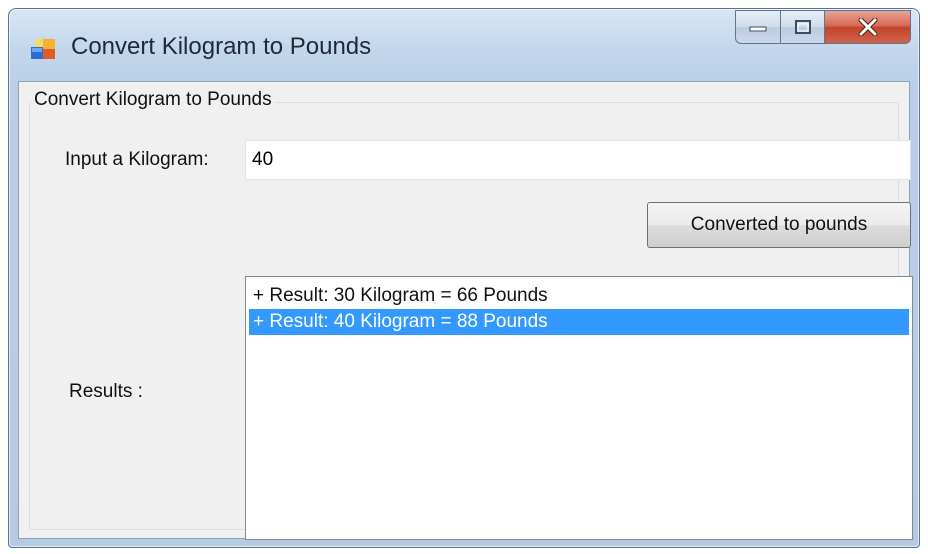 The height and width of the screenshot is (554, 928). I want to click on minimize-button, so click(758, 27).